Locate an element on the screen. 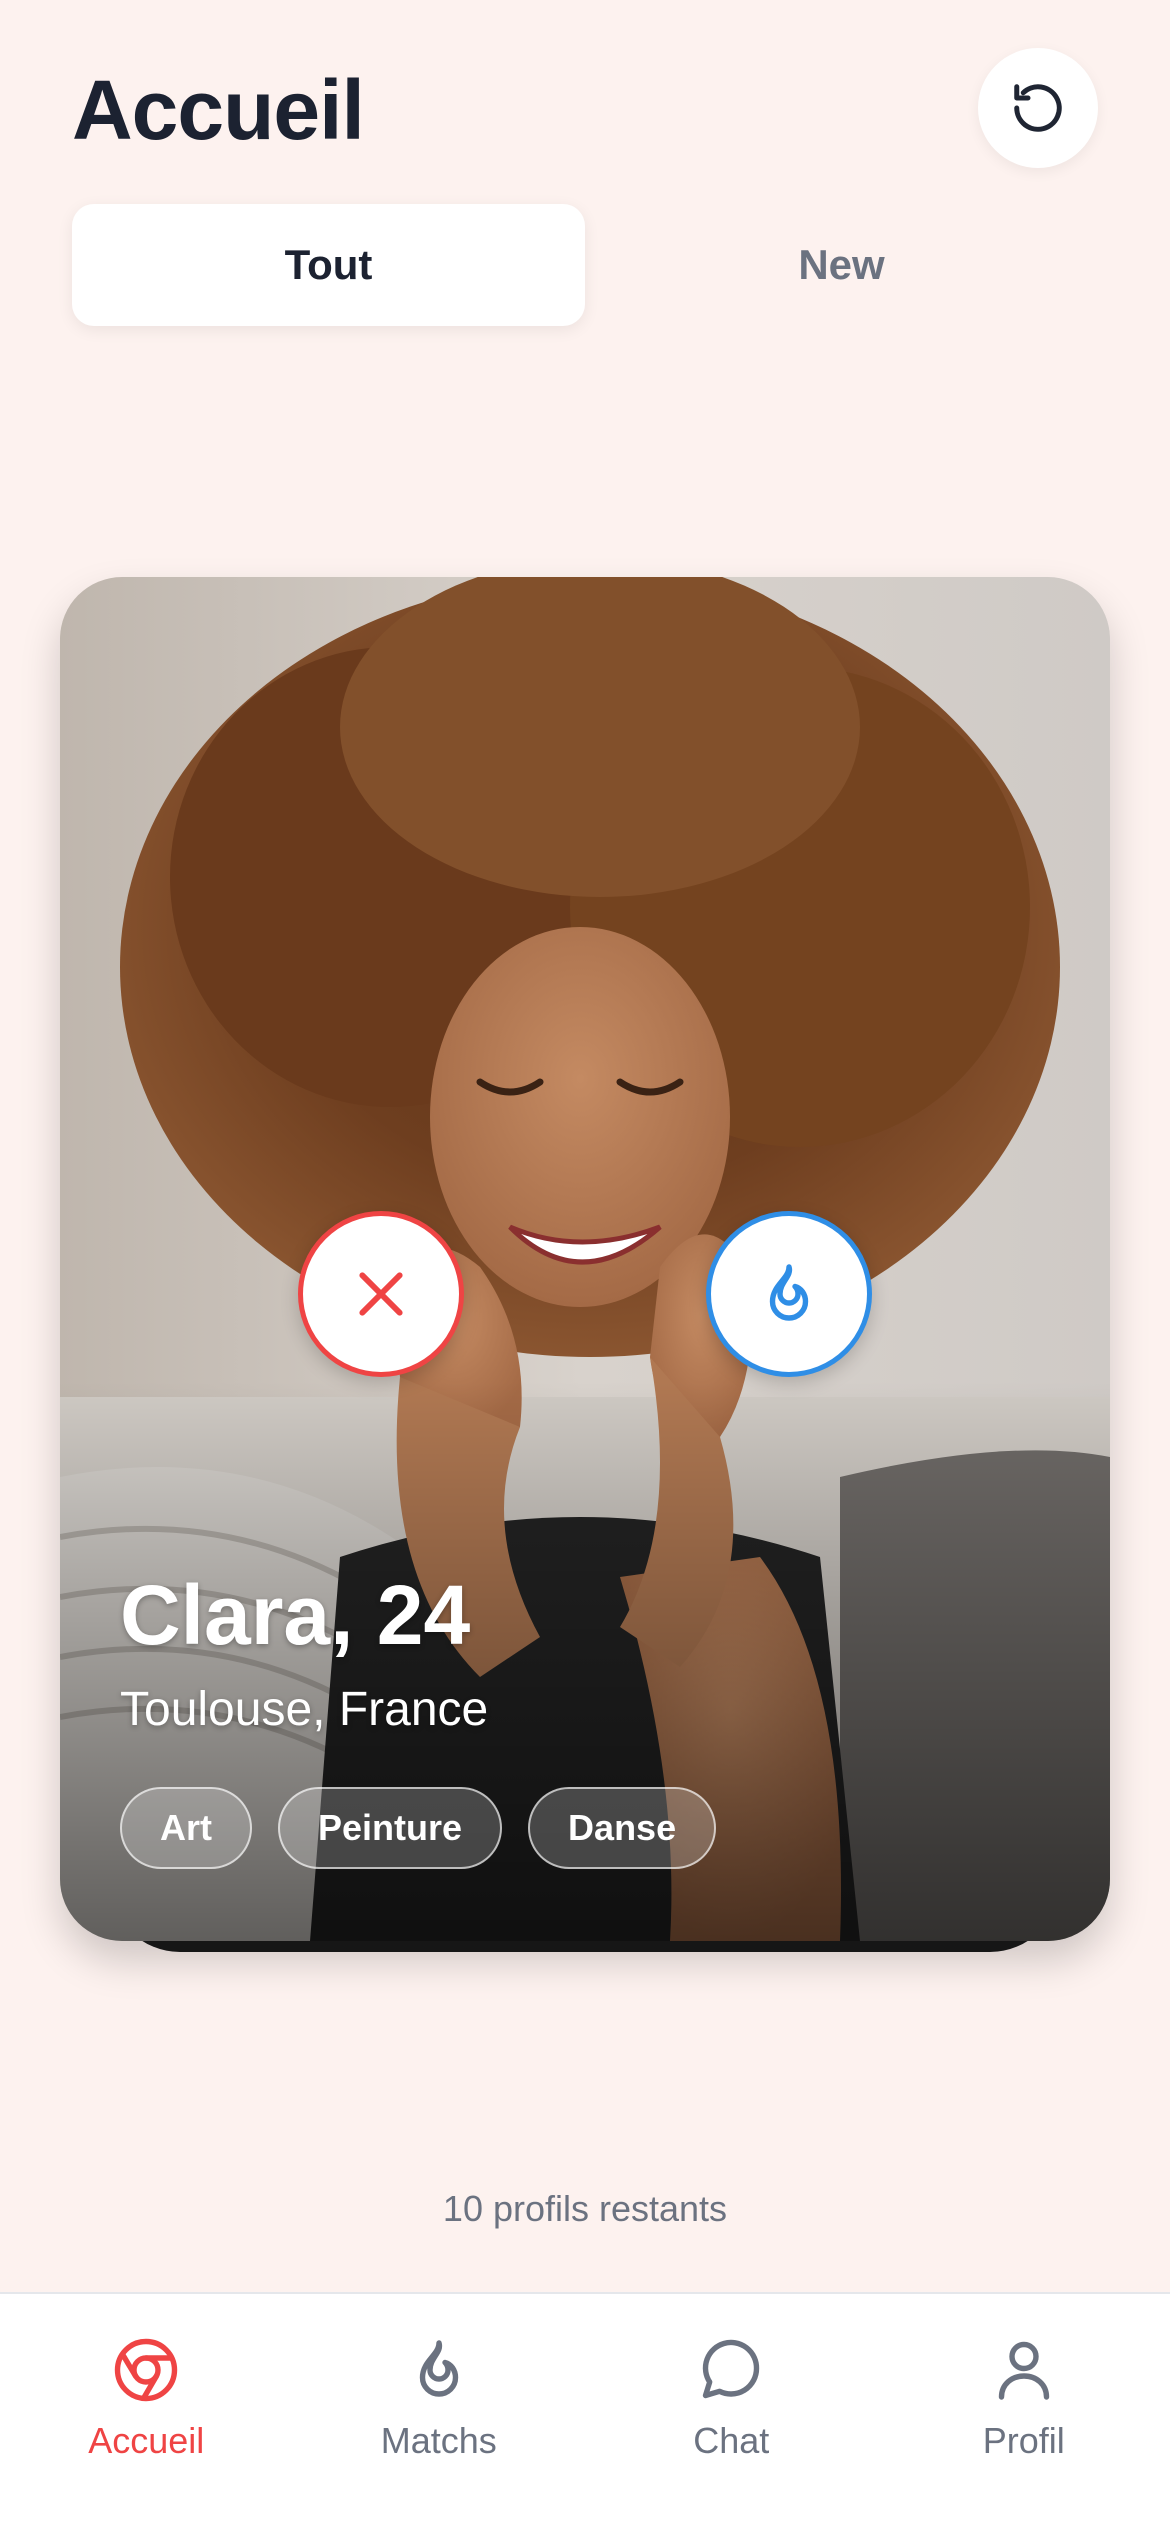 Image resolution: width=1170 pixels, height=2532 pixels. filter-tabs: Tout New is located at coordinates (585, 265).